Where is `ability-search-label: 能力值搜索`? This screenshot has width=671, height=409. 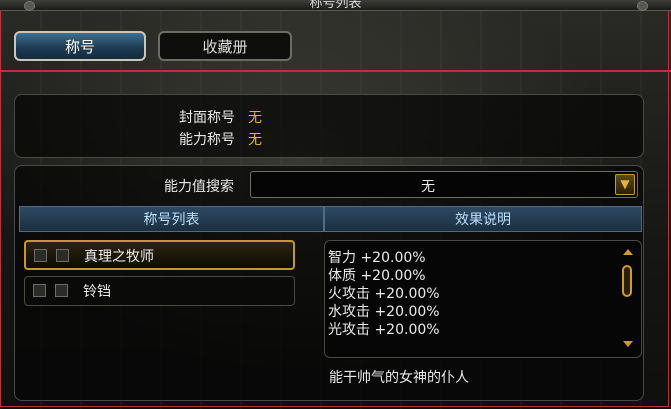 ability-search-label: 能力值搜索 is located at coordinates (199, 187).